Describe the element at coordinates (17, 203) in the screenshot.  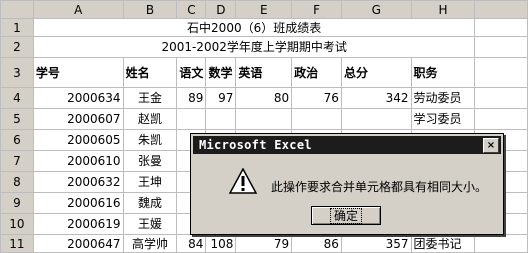
I see `row-header: 9` at that location.